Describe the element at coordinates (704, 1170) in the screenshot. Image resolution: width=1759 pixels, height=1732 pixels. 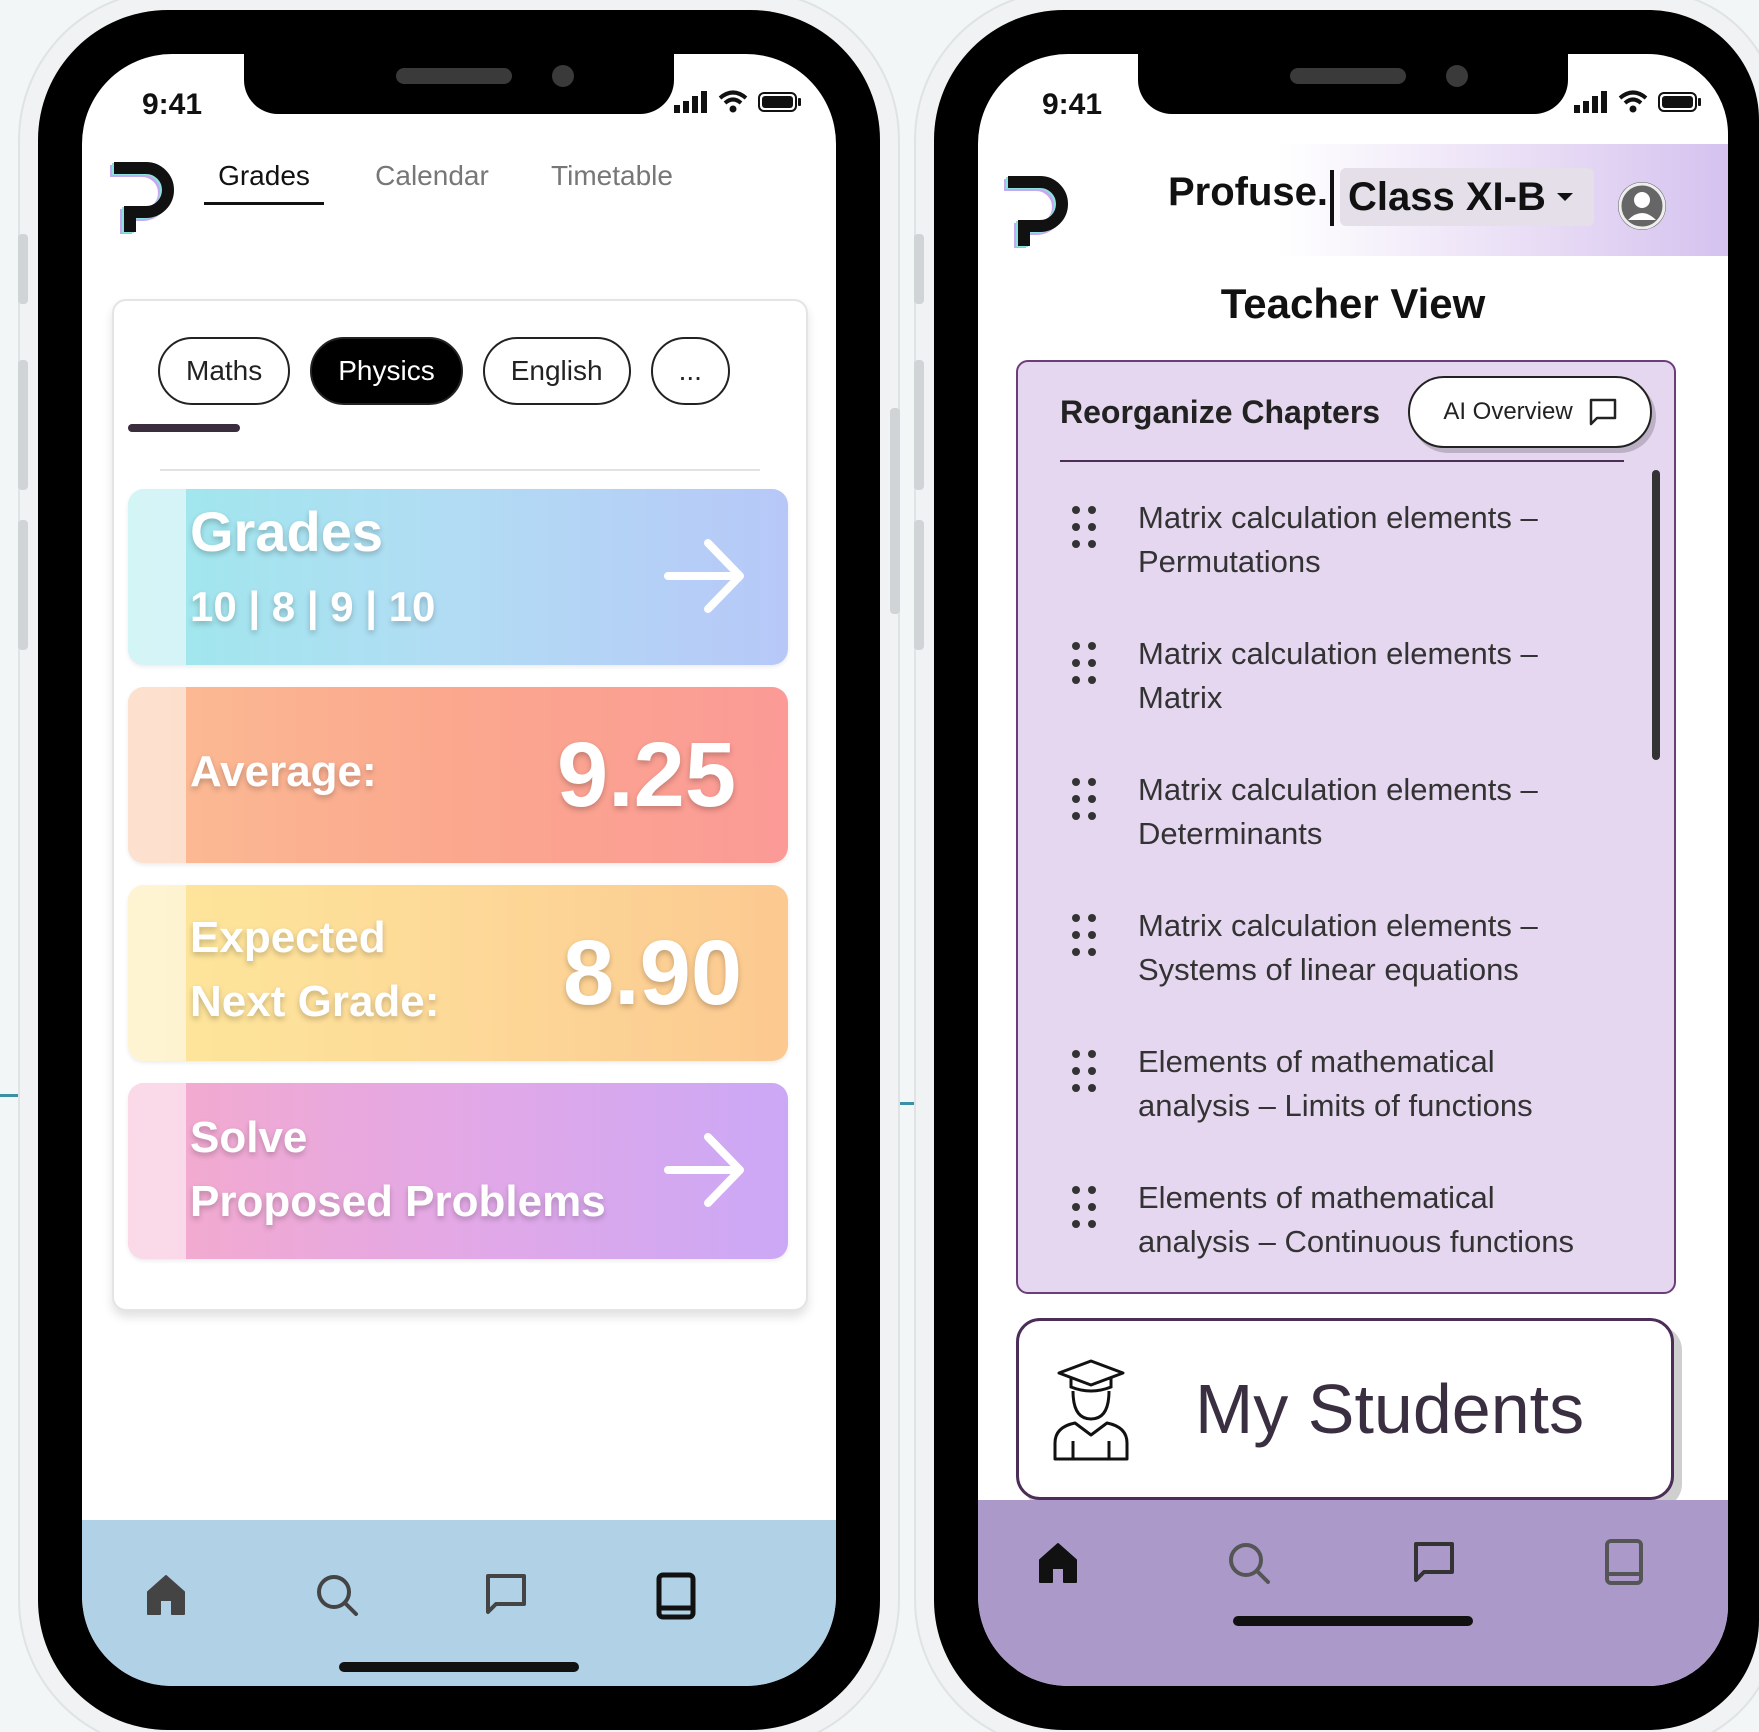
I see `arrow-right-icon` at that location.